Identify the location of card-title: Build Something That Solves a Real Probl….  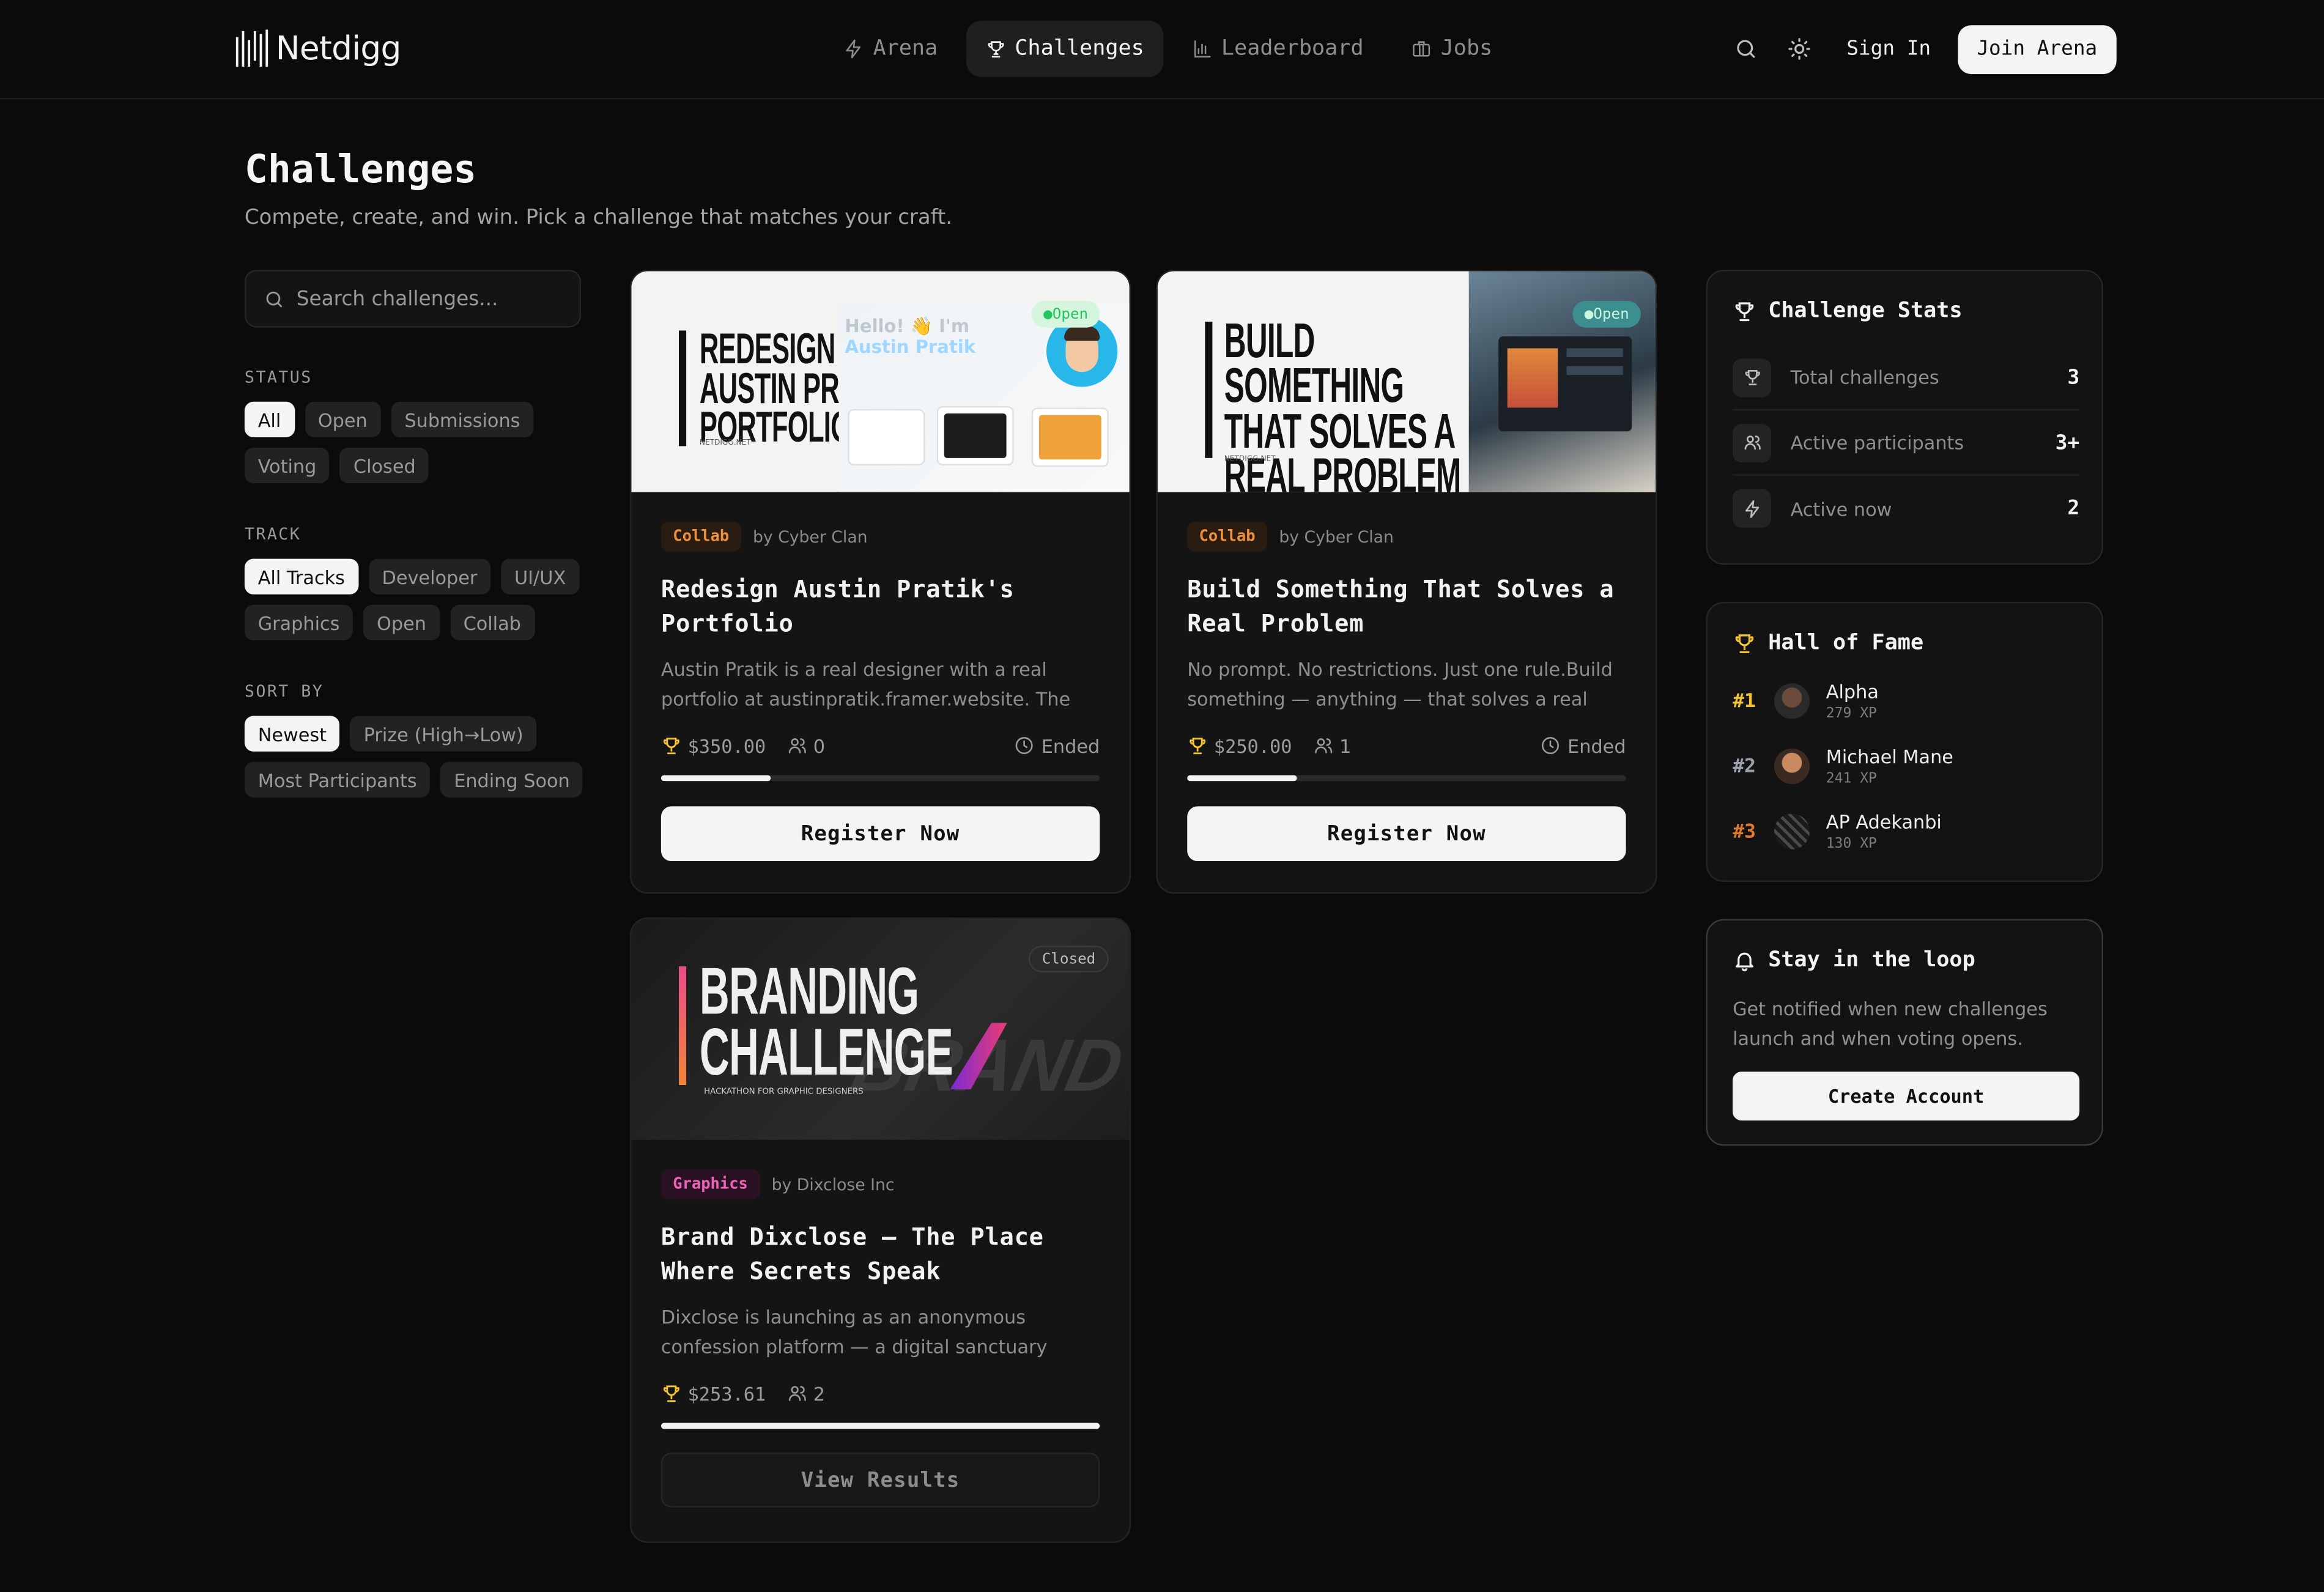
(1406, 606).